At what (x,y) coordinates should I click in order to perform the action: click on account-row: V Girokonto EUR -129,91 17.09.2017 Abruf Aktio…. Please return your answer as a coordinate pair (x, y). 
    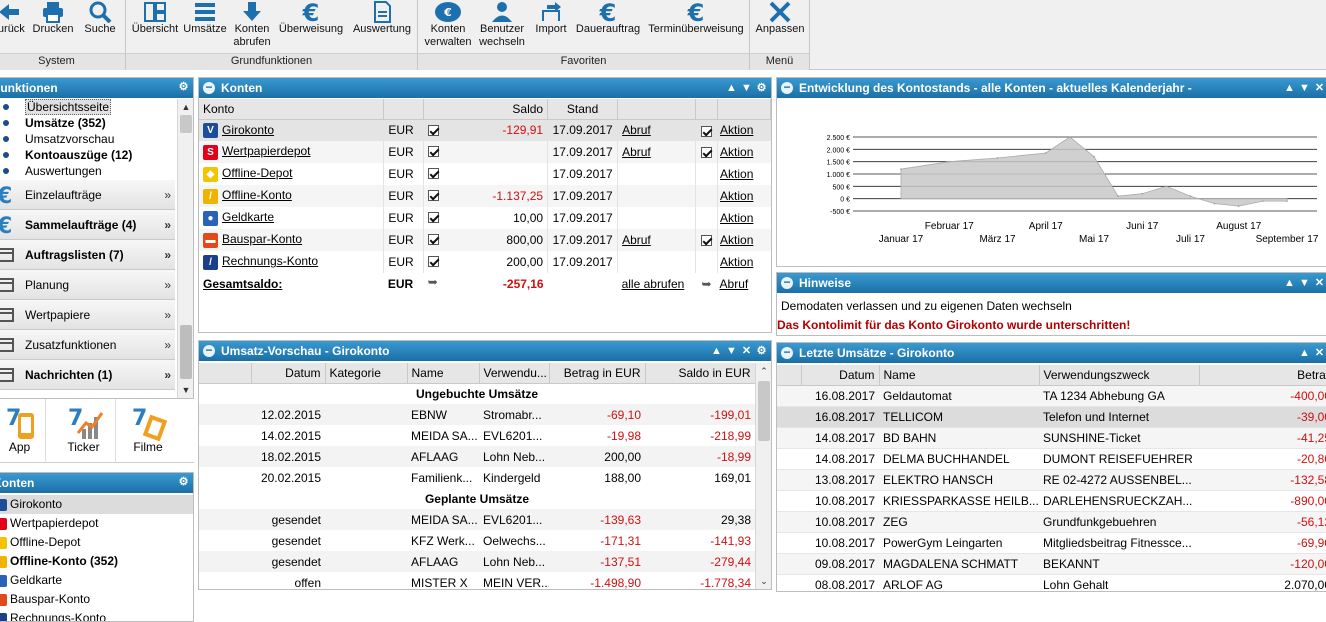
    Looking at the image, I should click on (485, 130).